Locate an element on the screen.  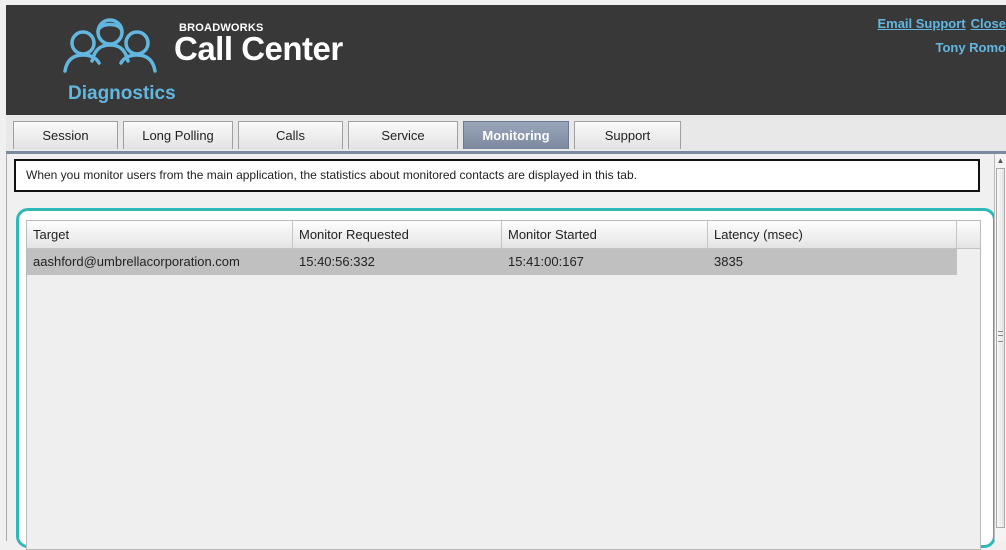
vertical-scrollbar: ▲ is located at coordinates (1000, 347).